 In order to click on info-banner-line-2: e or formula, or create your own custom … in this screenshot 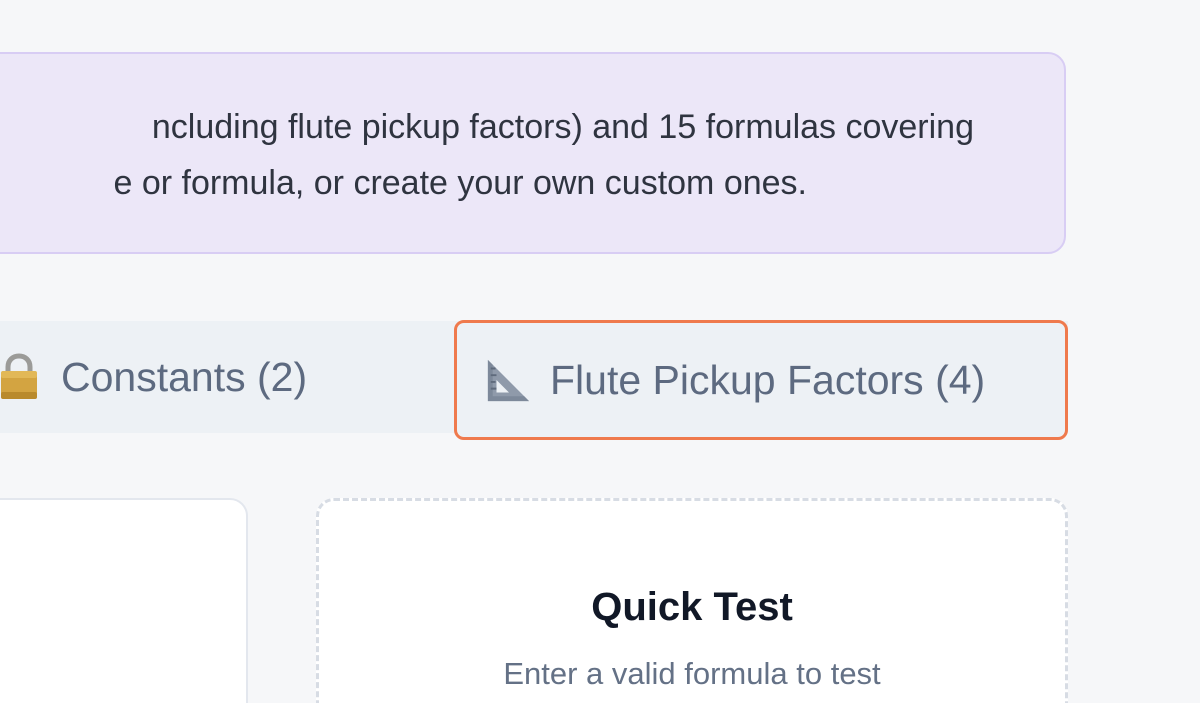, I will do `click(460, 183)`.